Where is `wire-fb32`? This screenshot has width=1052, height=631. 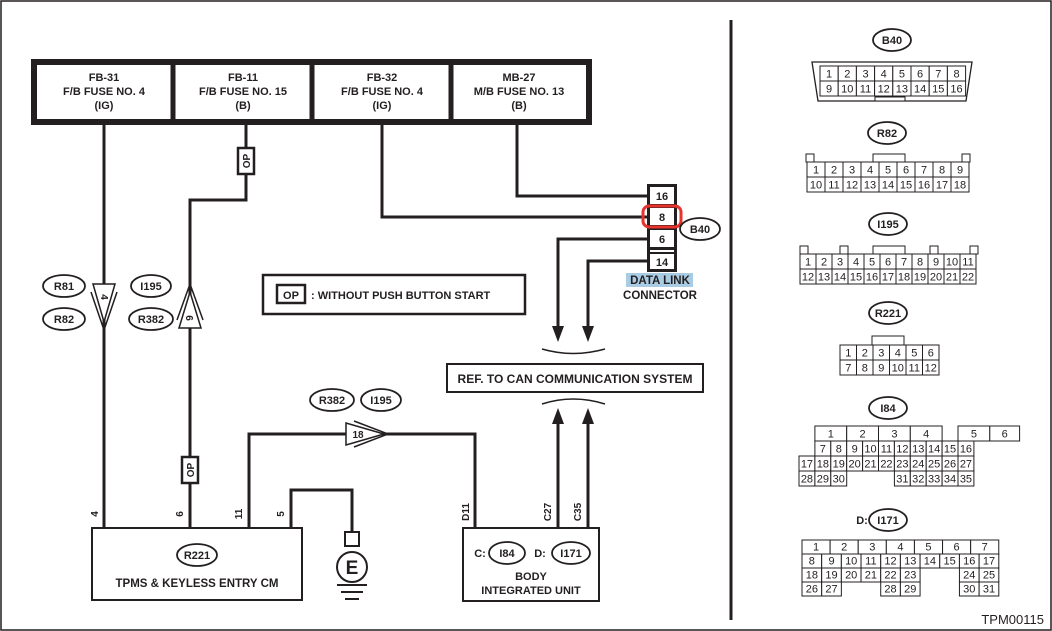
wire-fb32 is located at coordinates (514, 170).